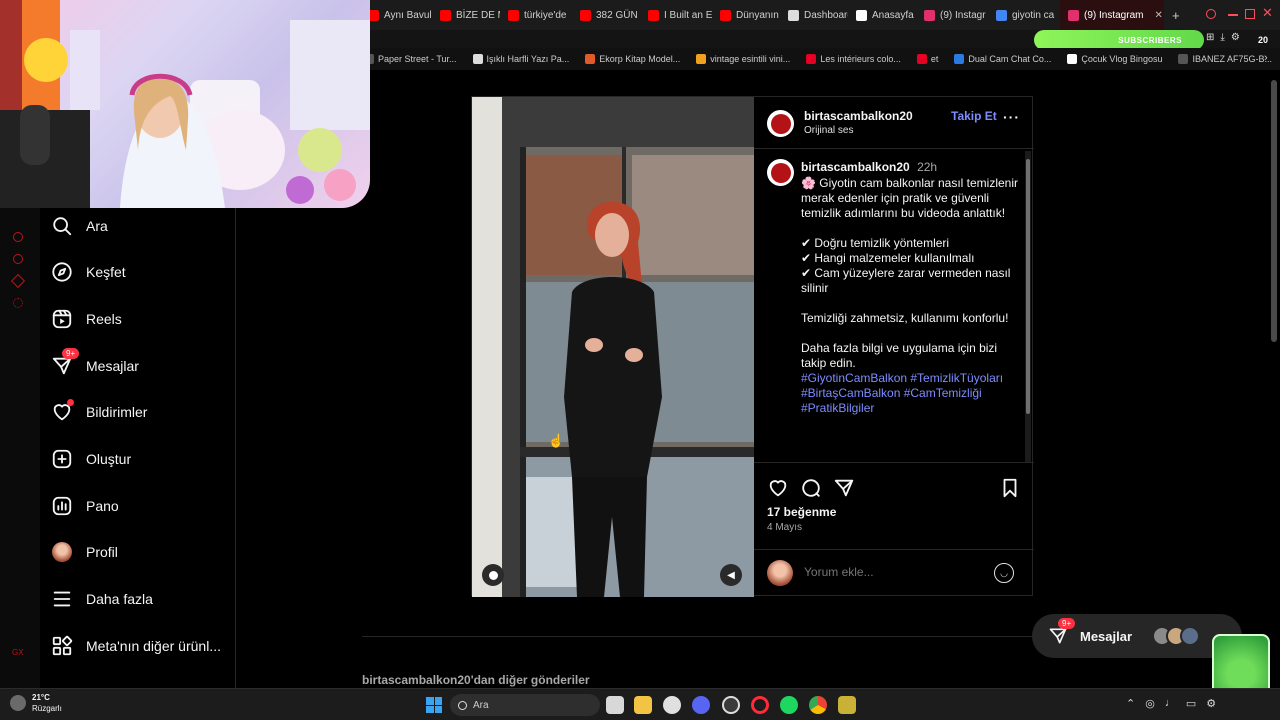 The image size is (1280, 720). I want to click on weather-widget: 21°C Rüzgarlı, so click(36, 703).